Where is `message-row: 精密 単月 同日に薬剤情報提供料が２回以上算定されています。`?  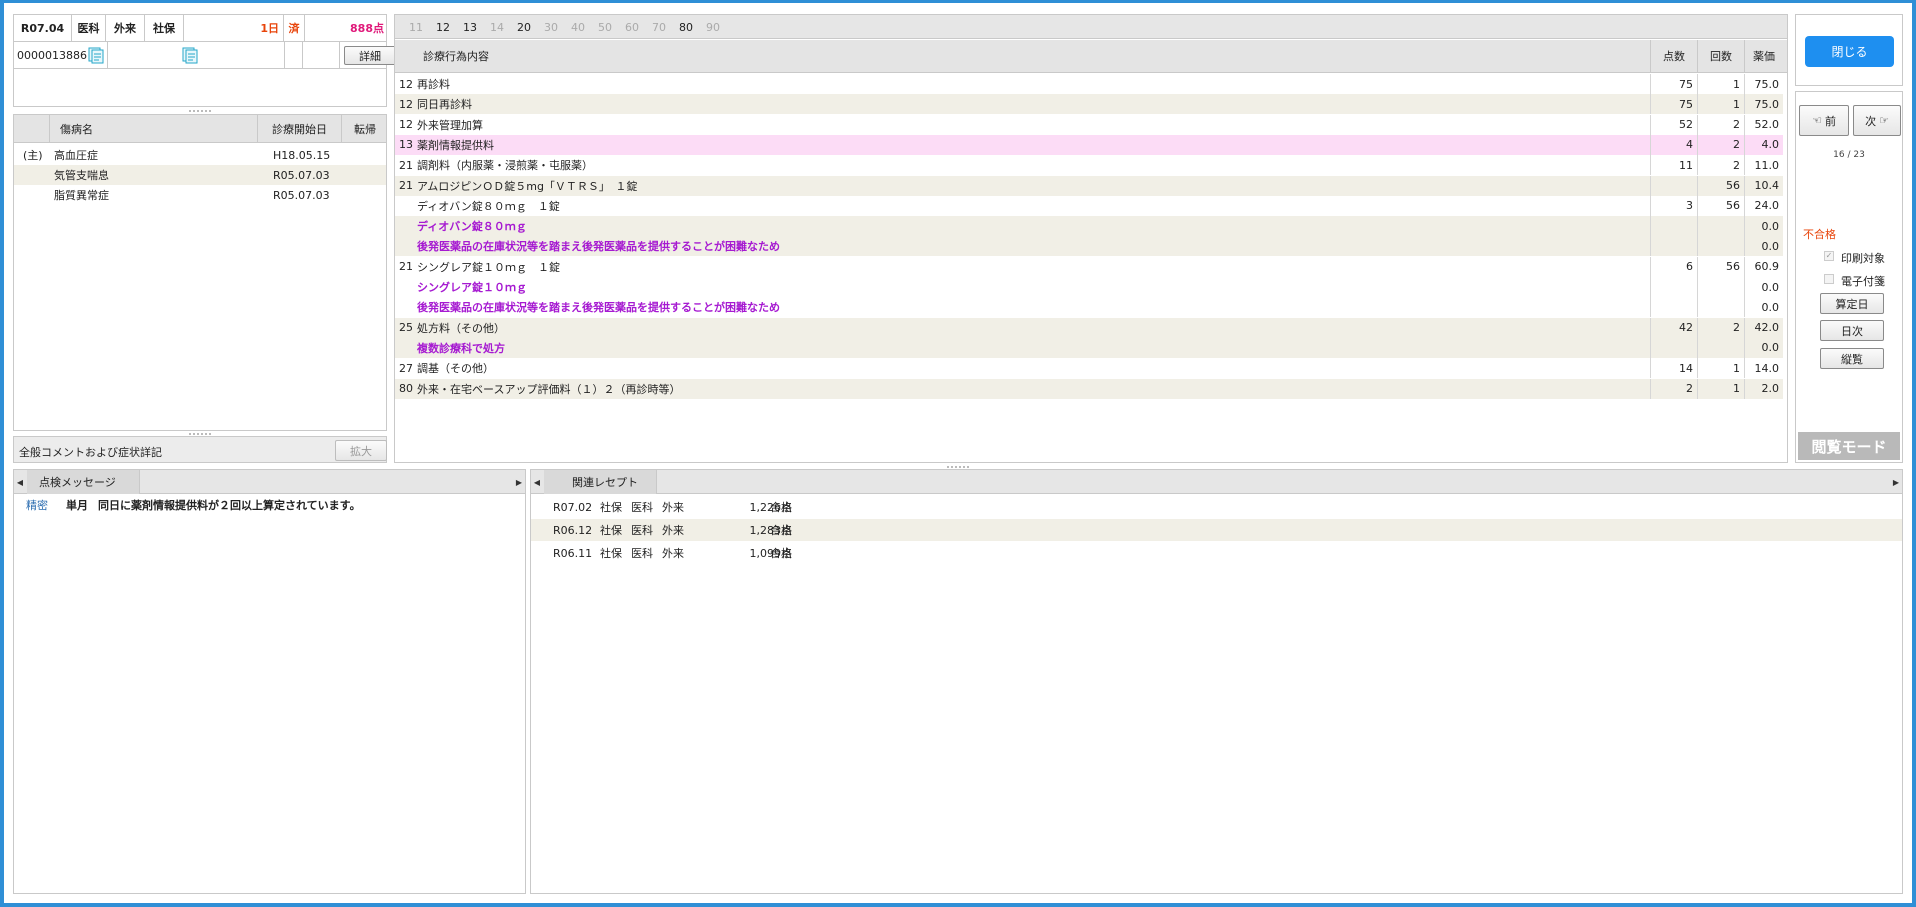 message-row: 精密 単月 同日に薬剤情報提供料が２回以上算定されています。 is located at coordinates (269, 505).